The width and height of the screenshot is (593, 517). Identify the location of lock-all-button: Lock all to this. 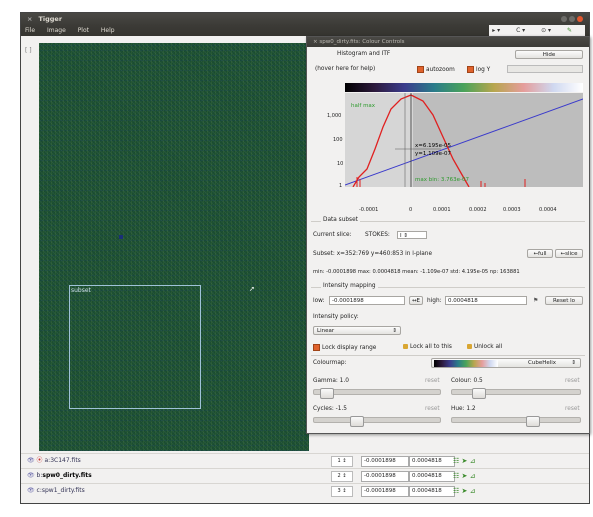
(427, 347).